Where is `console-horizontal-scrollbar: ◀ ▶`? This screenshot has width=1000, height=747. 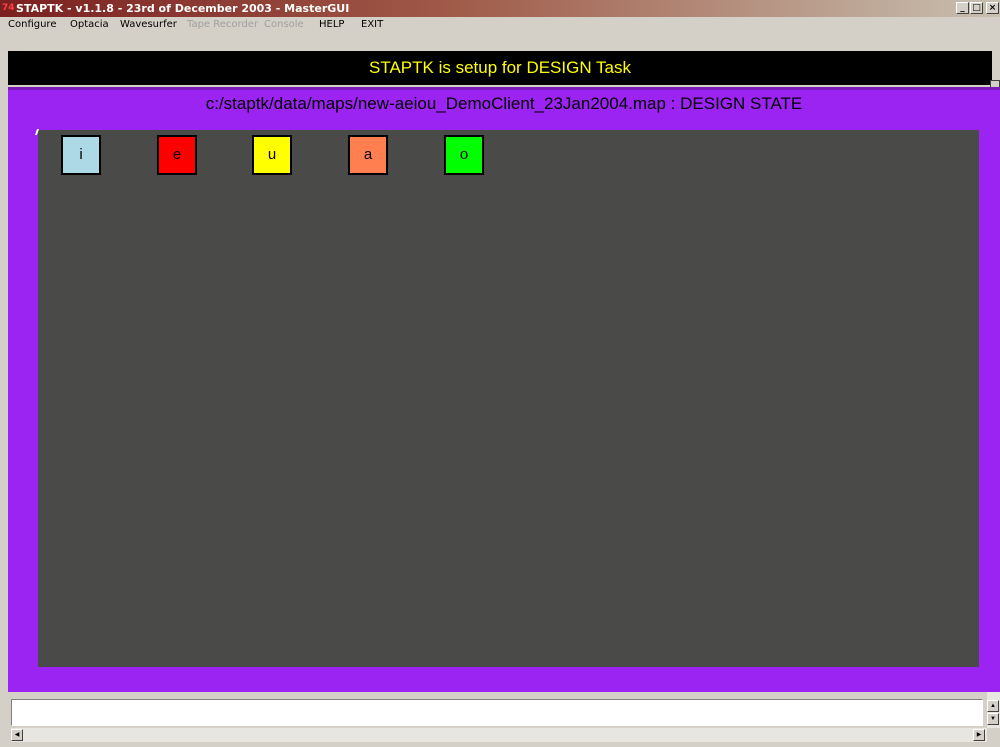 console-horizontal-scrollbar: ◀ ▶ is located at coordinates (499, 735).